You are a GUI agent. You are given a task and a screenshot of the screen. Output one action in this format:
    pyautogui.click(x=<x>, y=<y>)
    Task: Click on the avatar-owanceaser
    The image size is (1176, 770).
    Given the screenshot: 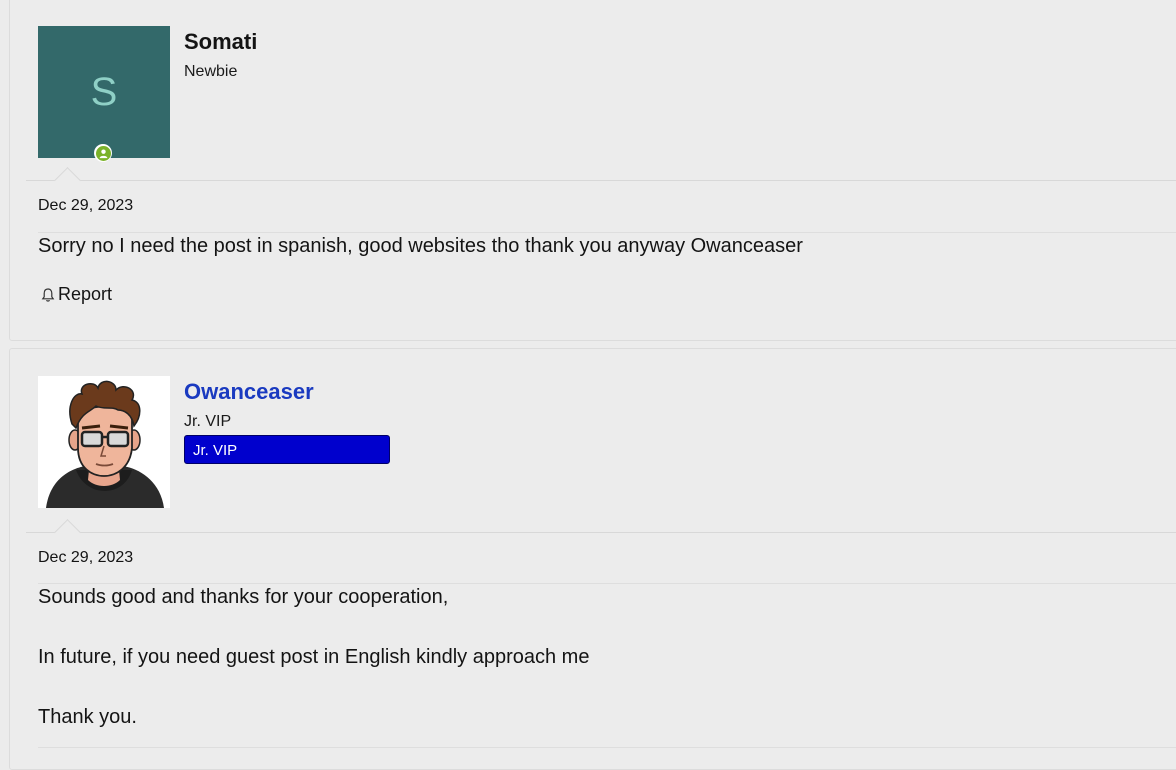 What is the action you would take?
    pyautogui.click(x=104, y=442)
    